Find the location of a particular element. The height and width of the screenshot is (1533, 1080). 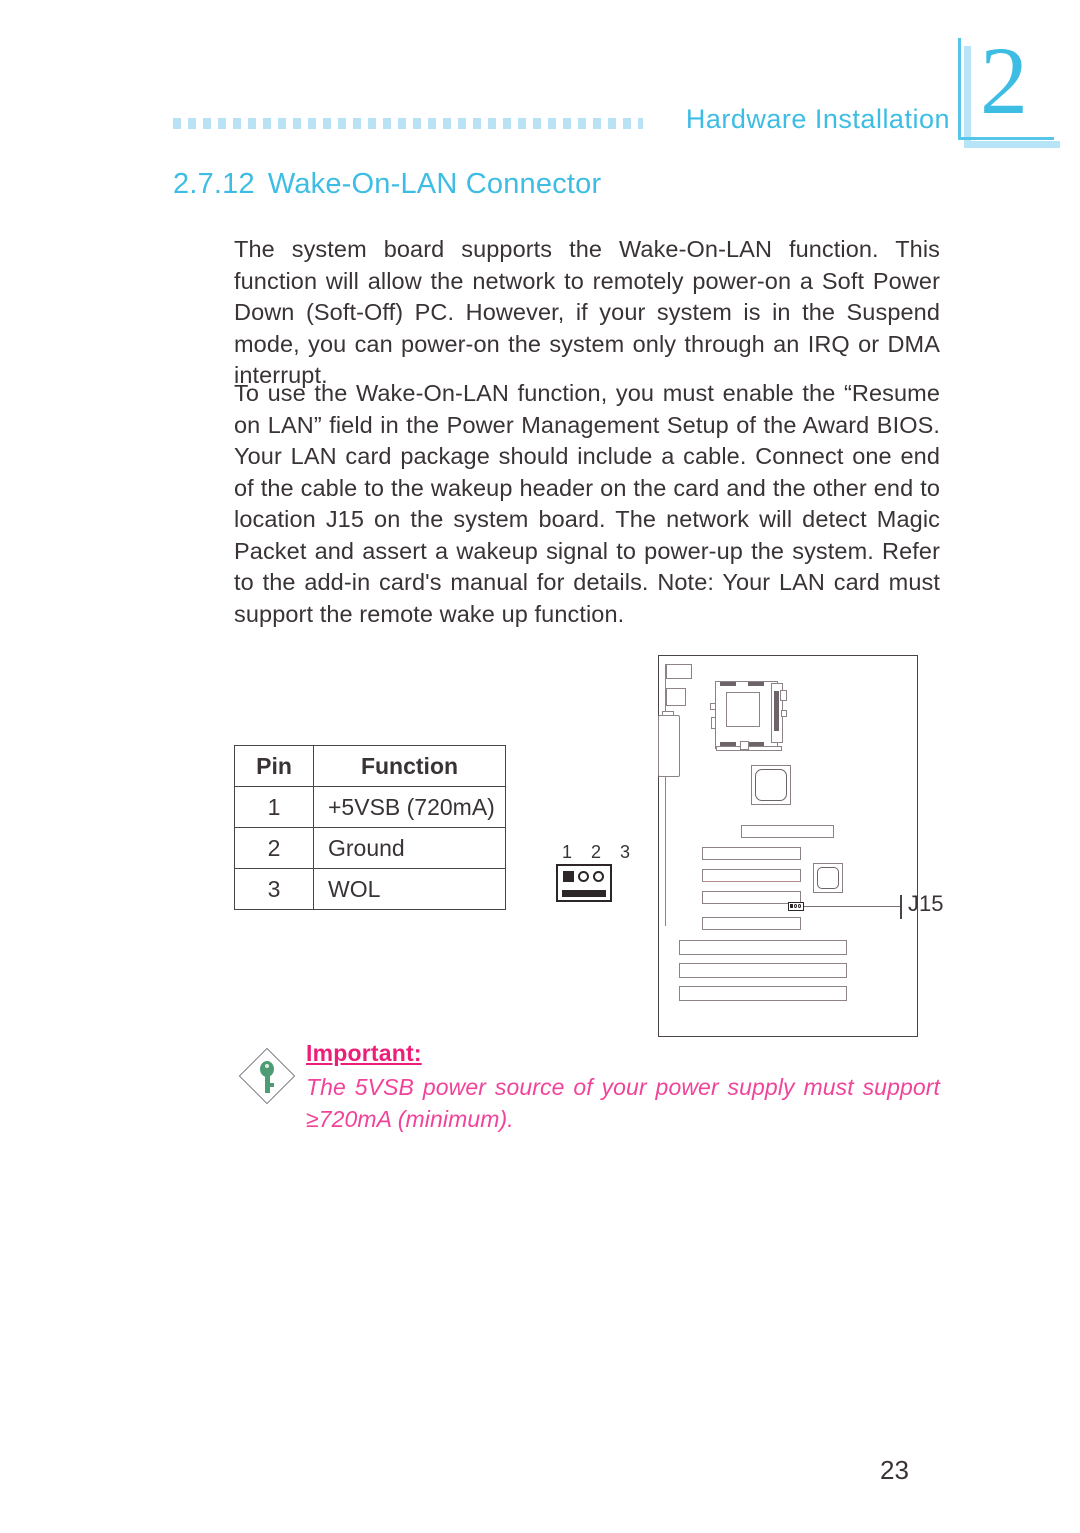

motherboard-diagram: J15 is located at coordinates (800, 846).